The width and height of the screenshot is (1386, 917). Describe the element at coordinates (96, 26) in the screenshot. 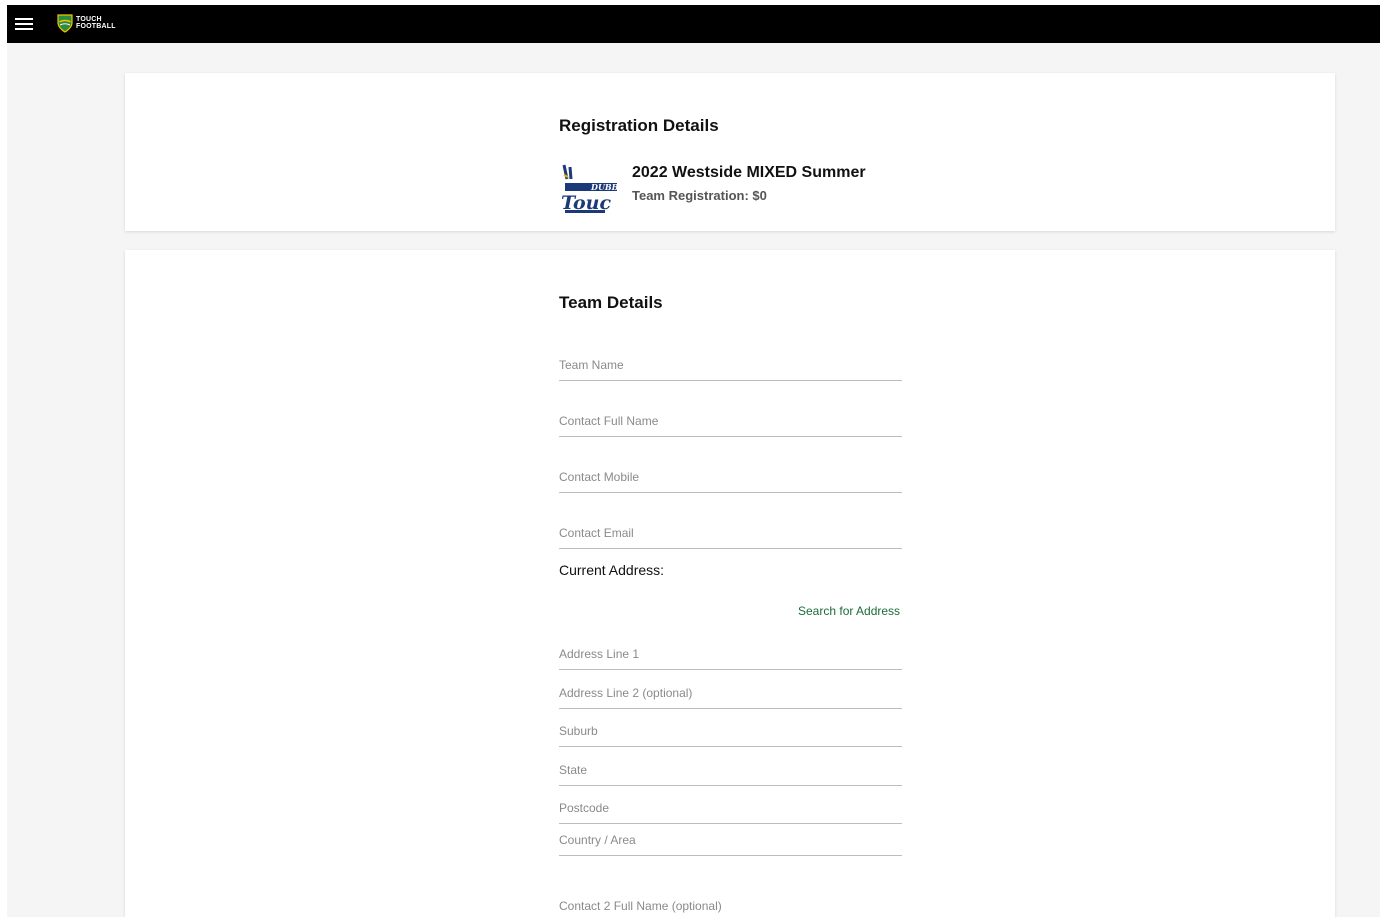

I see `logo-line-2: FOOTBALL` at that location.